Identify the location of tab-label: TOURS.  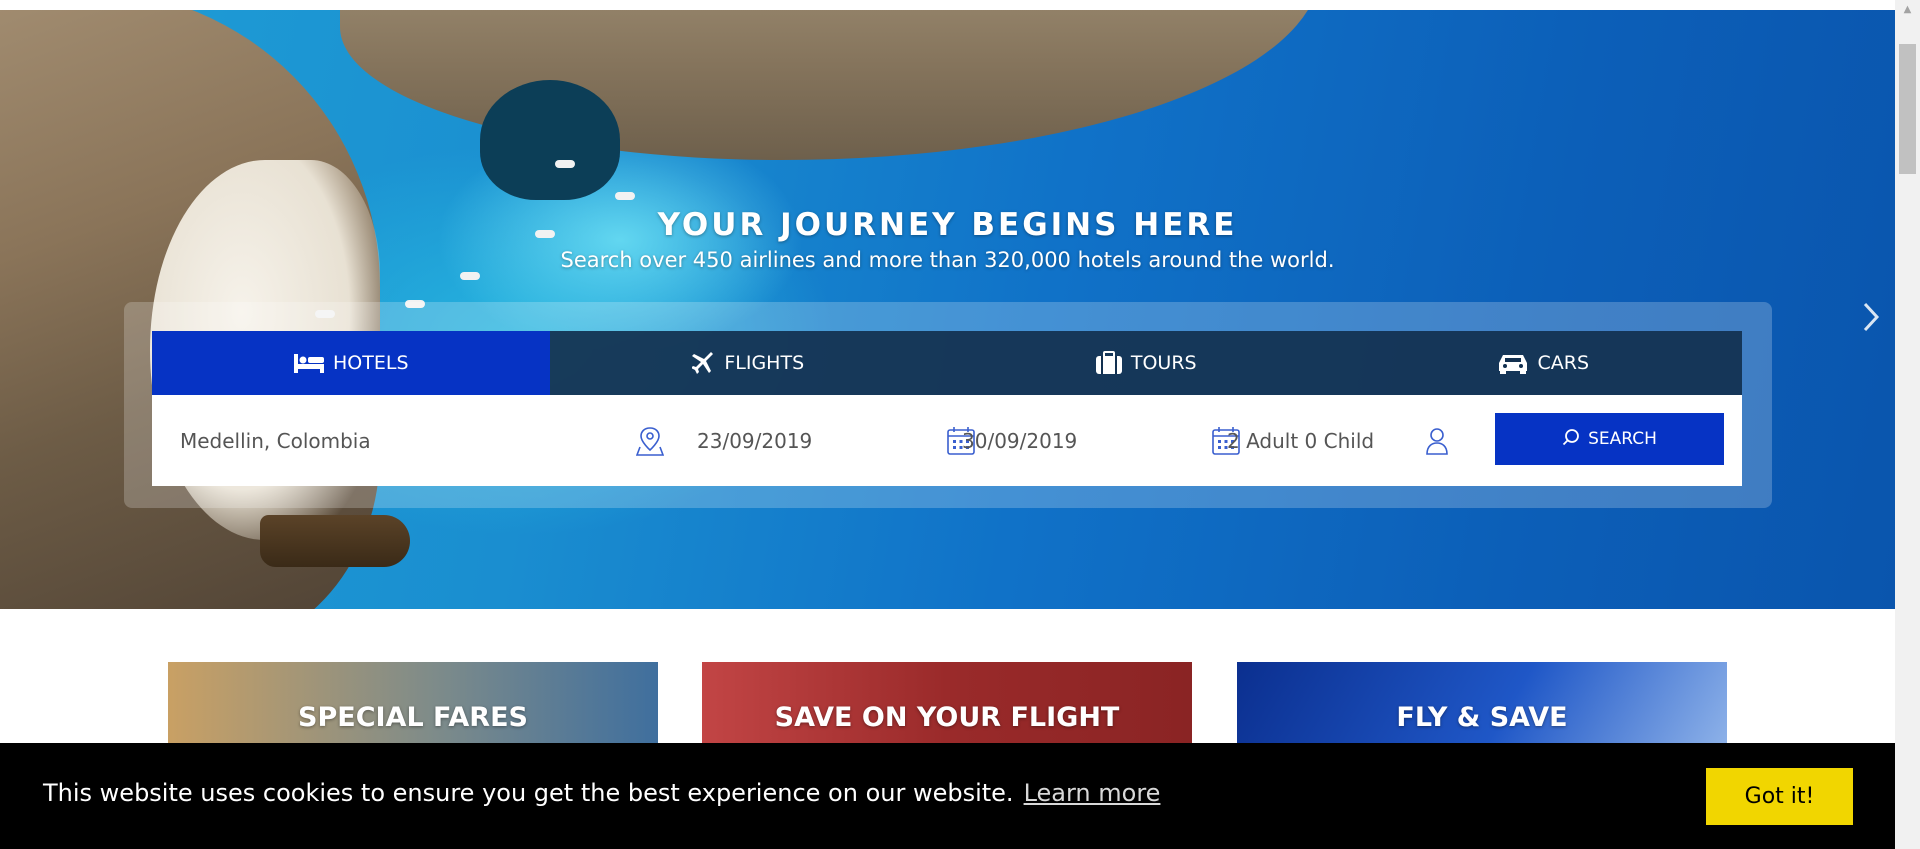
(1163, 363).